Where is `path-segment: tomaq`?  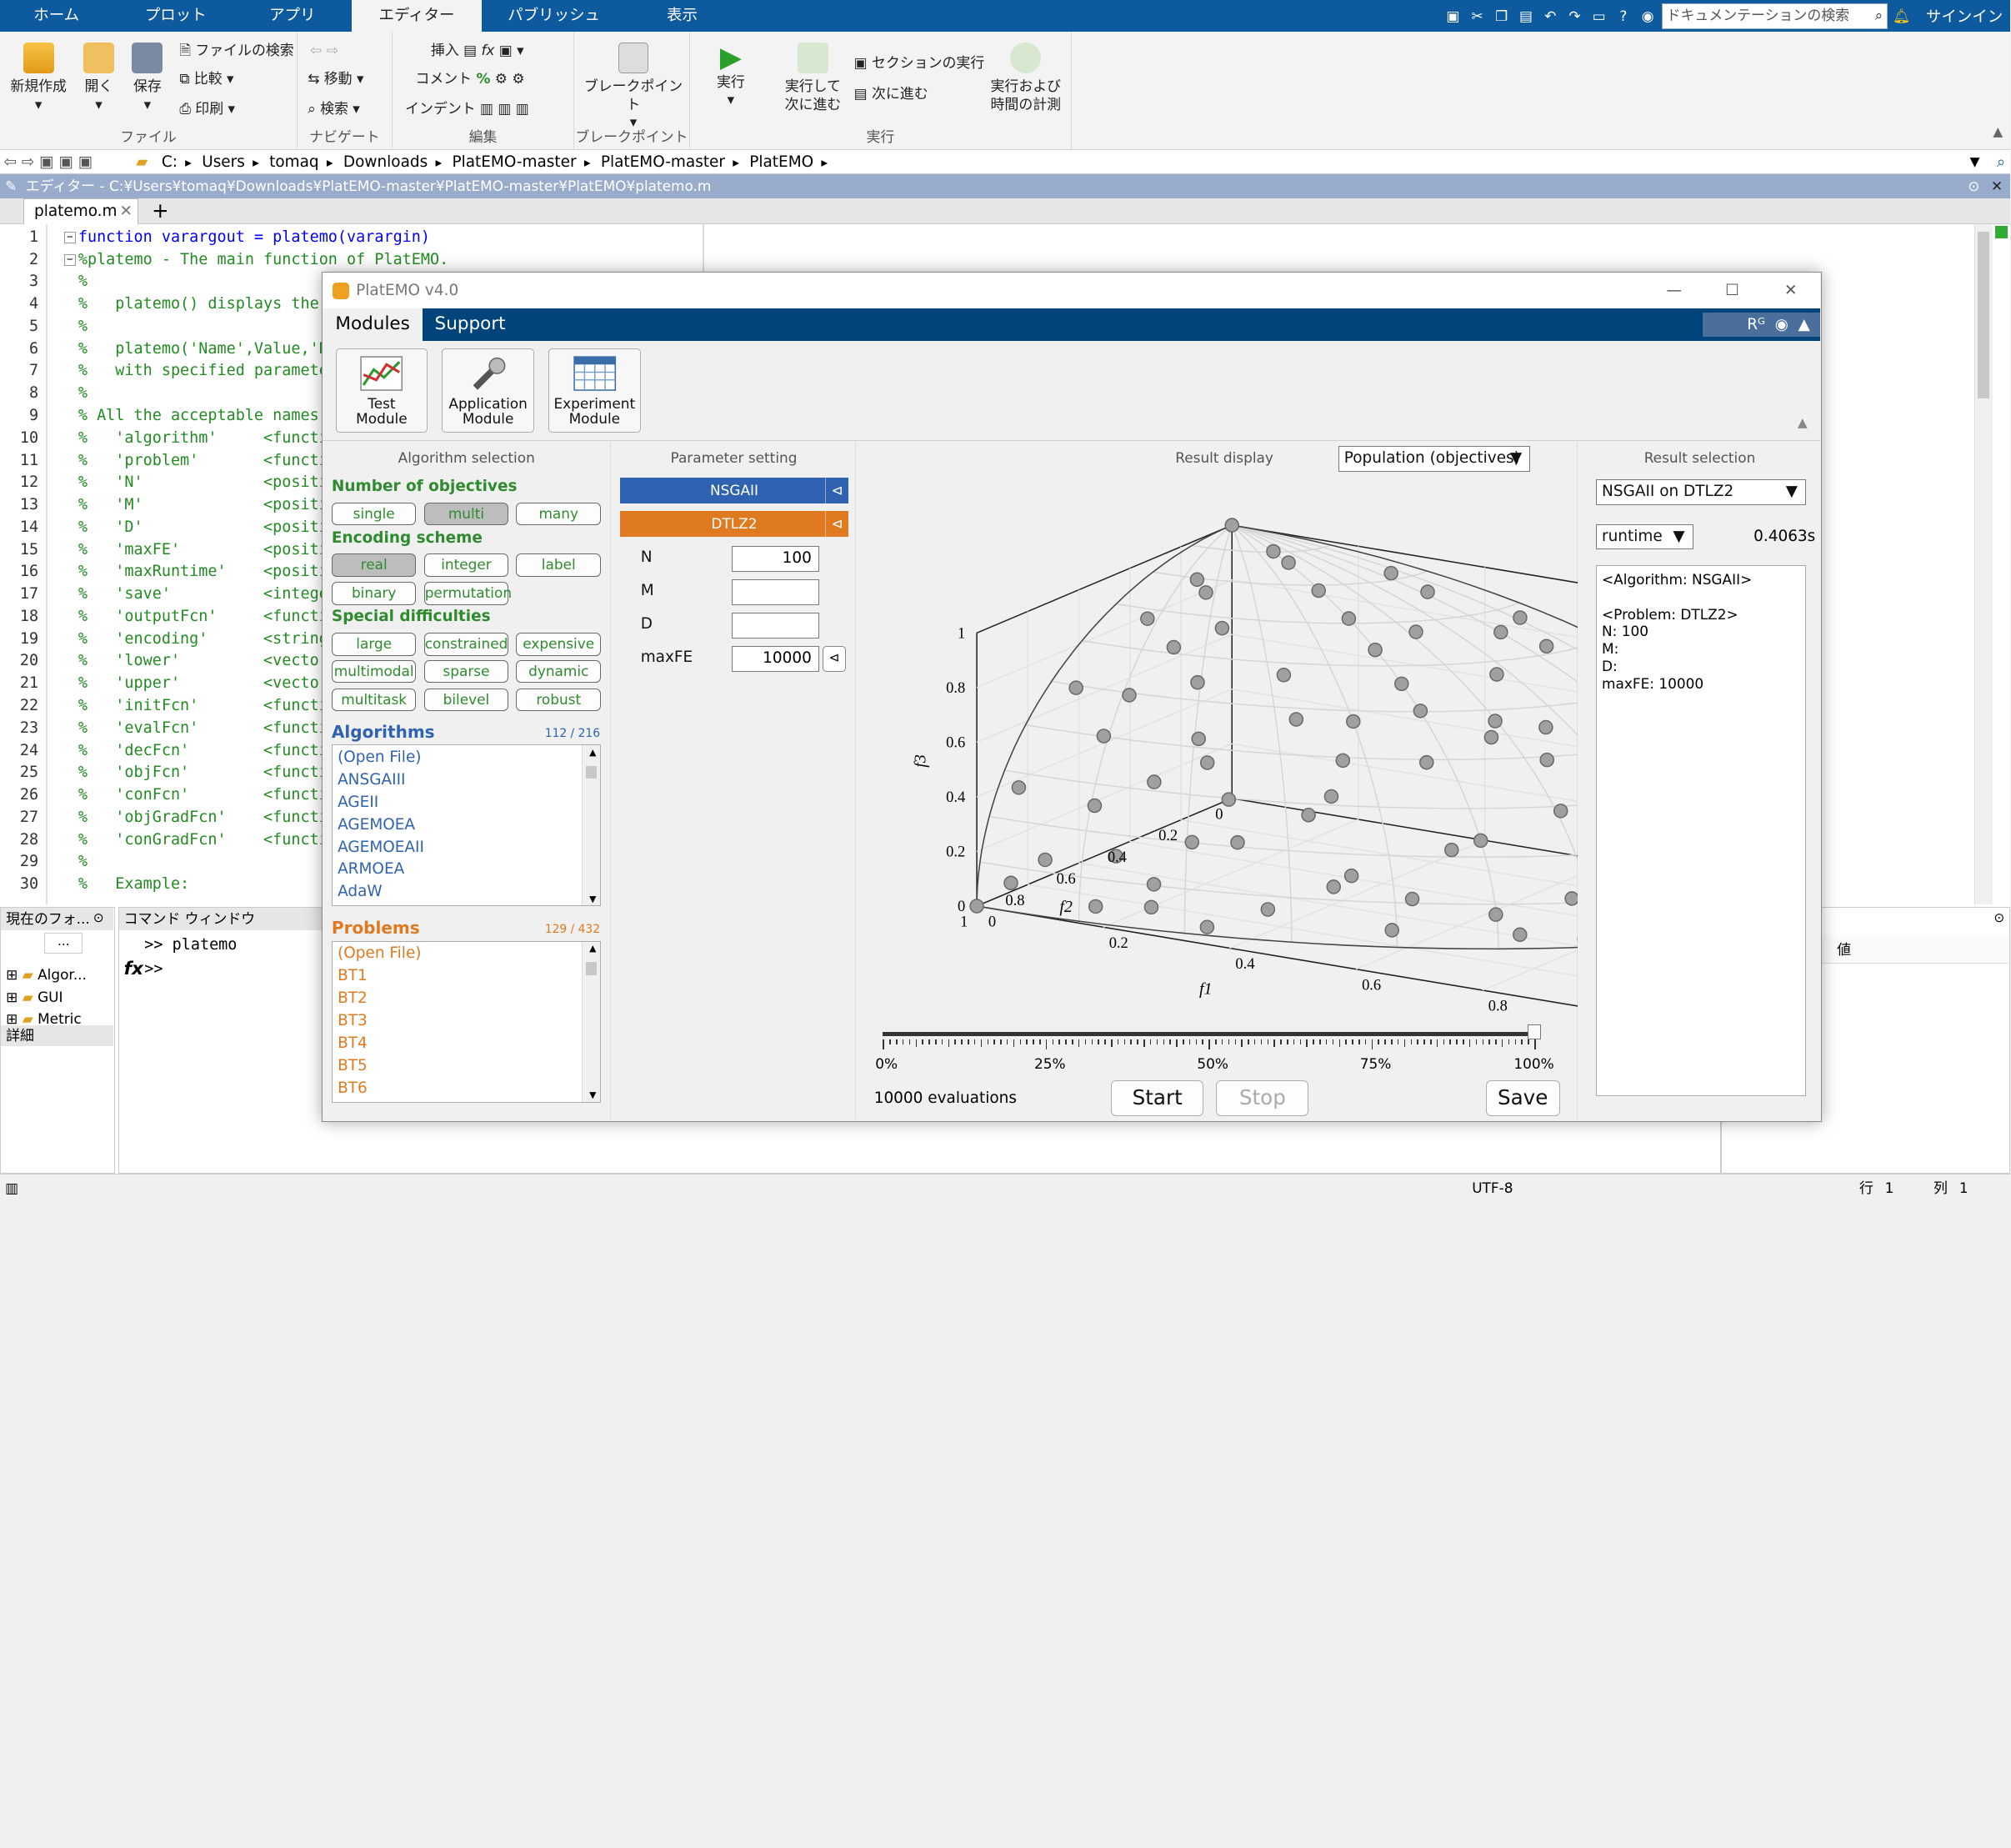 path-segment: tomaq is located at coordinates (294, 162).